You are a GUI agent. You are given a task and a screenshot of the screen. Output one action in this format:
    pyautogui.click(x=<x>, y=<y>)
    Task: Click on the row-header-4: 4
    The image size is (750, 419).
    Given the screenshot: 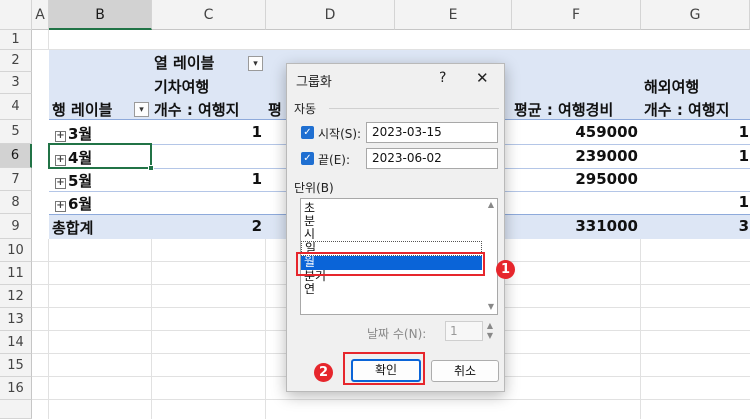 What is the action you would take?
    pyautogui.click(x=16, y=107)
    